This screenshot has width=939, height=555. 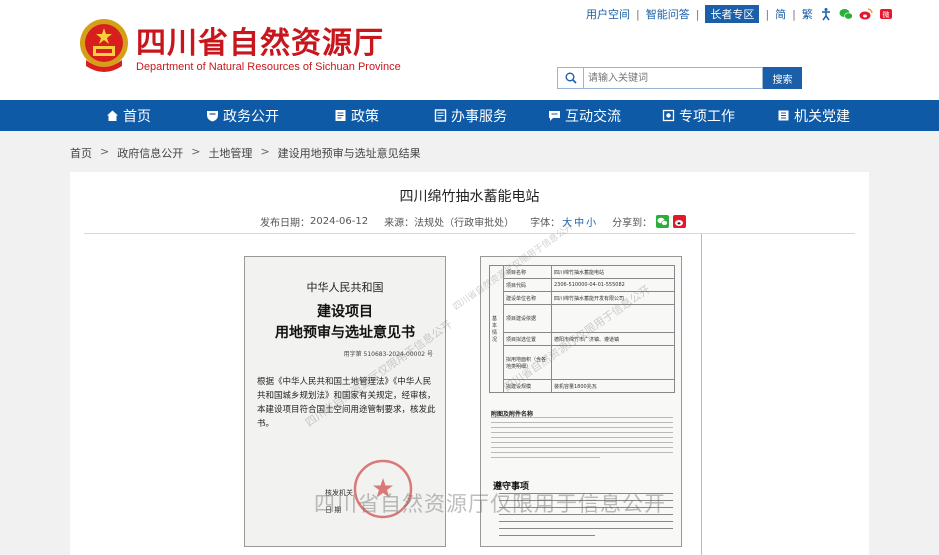 I want to click on book-icon, so click(x=783, y=115).